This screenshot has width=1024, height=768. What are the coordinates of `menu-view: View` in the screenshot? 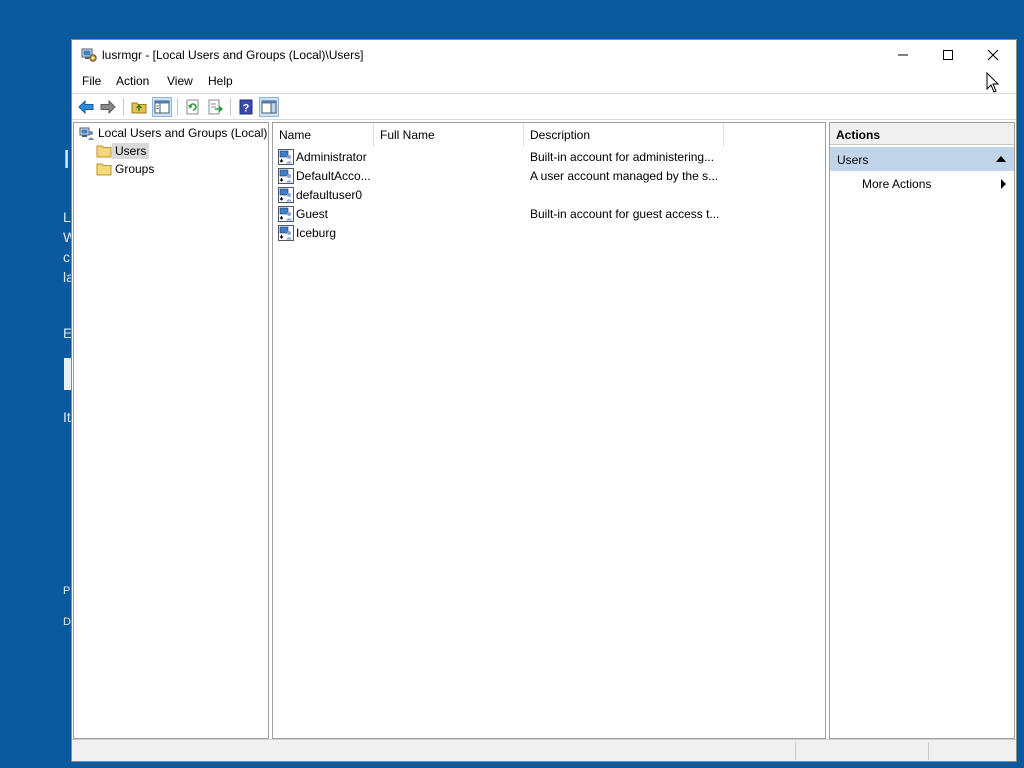 It's located at (180, 81).